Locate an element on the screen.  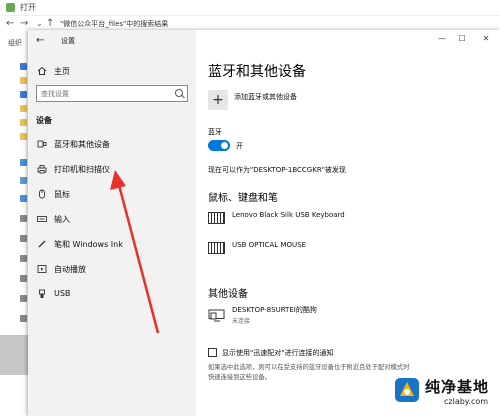
toggle-knob is located at coordinates (224, 145).